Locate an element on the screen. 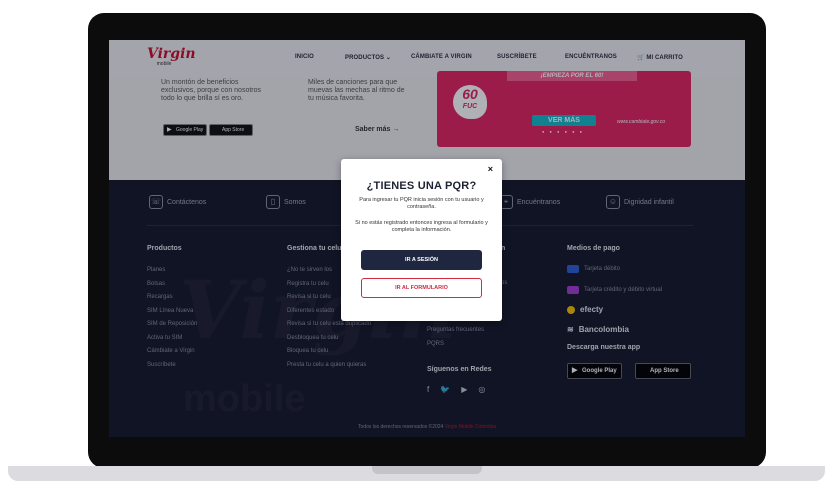 The image size is (833, 485). laptop-notch is located at coordinates (427, 470).